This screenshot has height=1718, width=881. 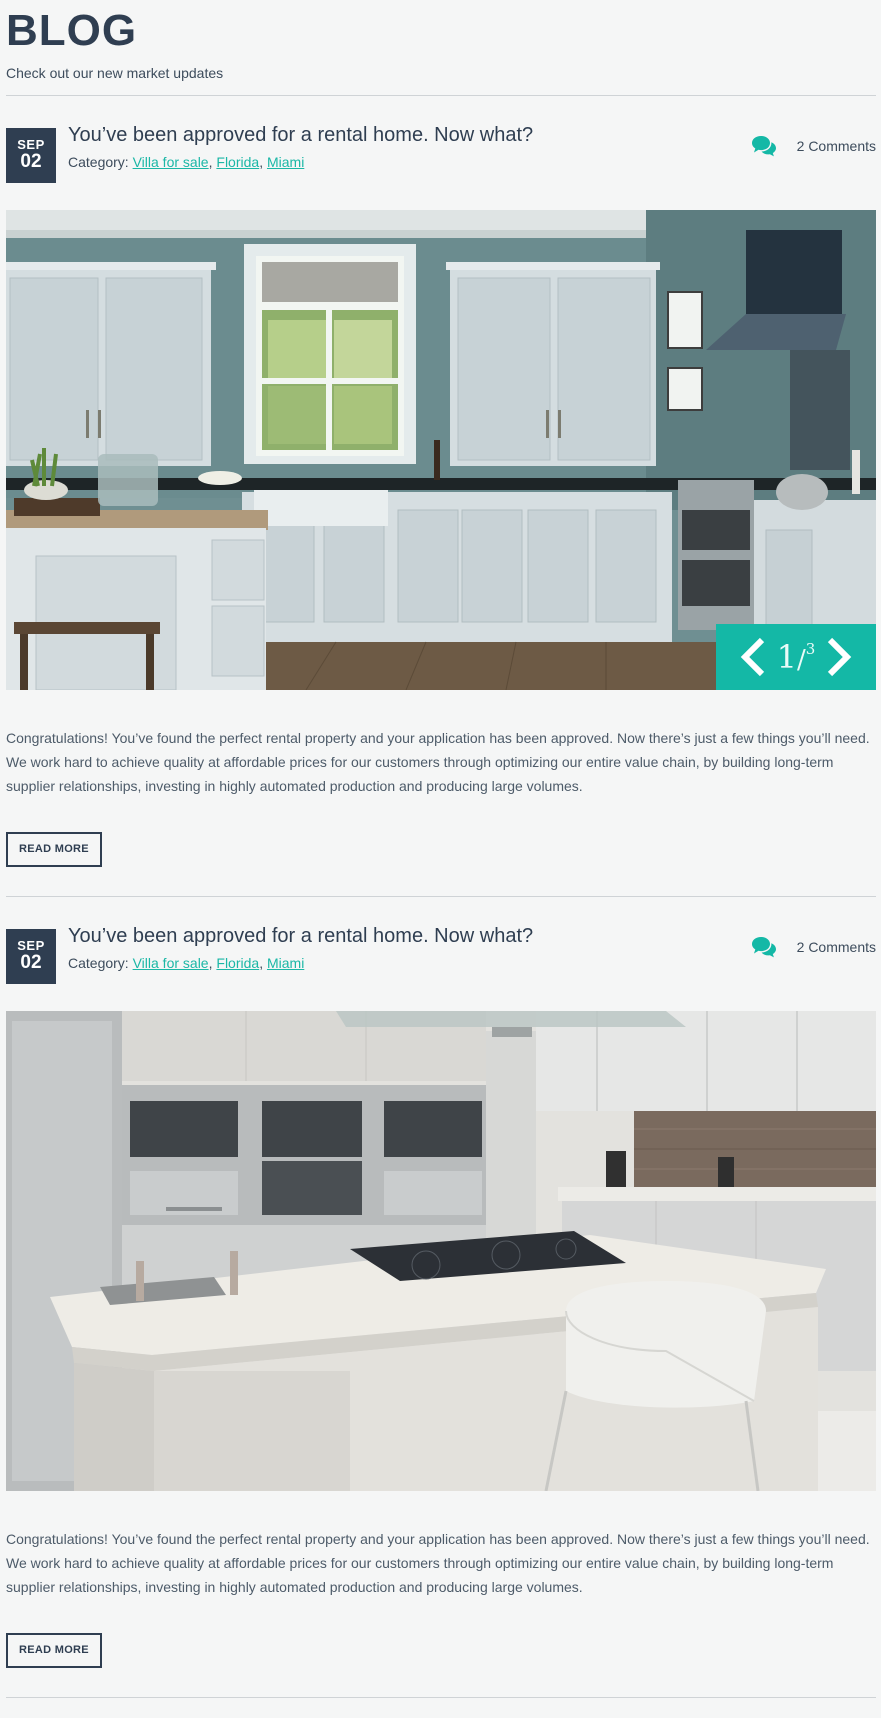 I want to click on image-slider-control: 1/3, so click(x=796, y=657).